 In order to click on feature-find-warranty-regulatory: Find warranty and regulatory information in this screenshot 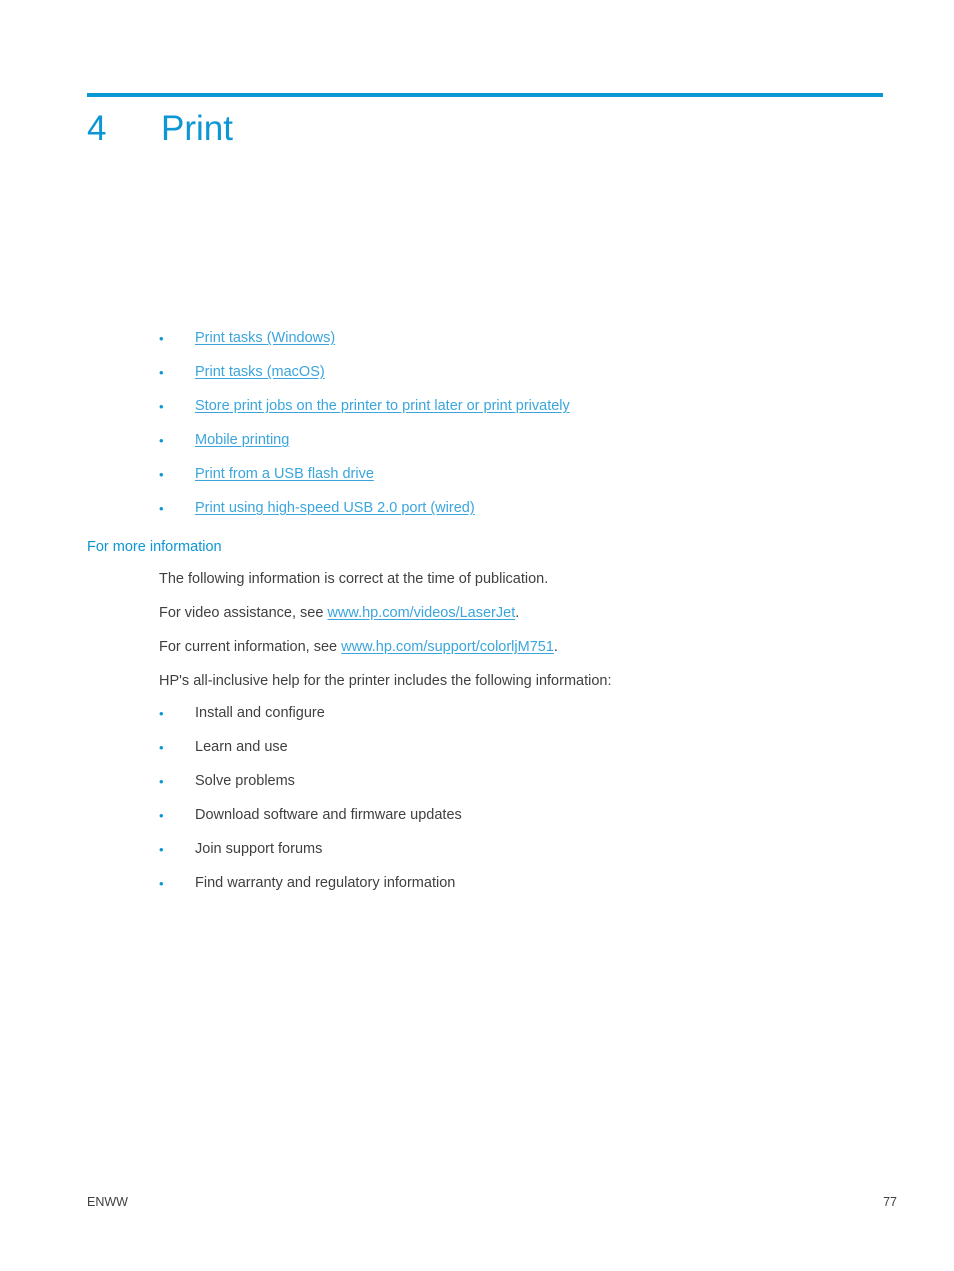, I will do `click(325, 883)`.